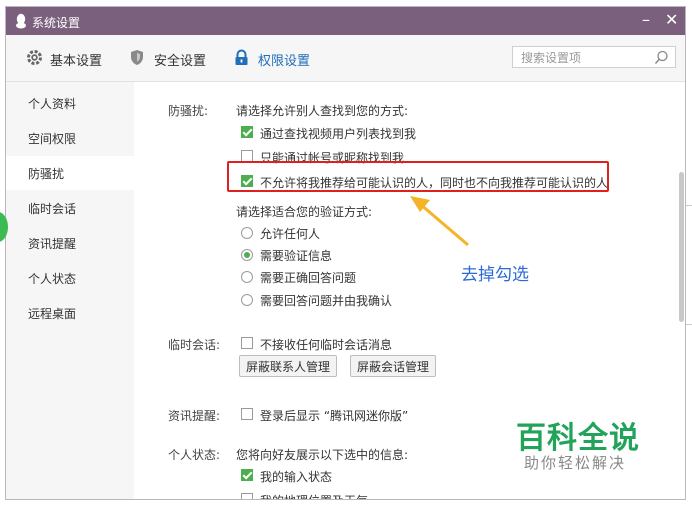 The height and width of the screenshot is (505, 692). I want to click on section-label-anti-harassment: 防骚扰:, so click(188, 111).